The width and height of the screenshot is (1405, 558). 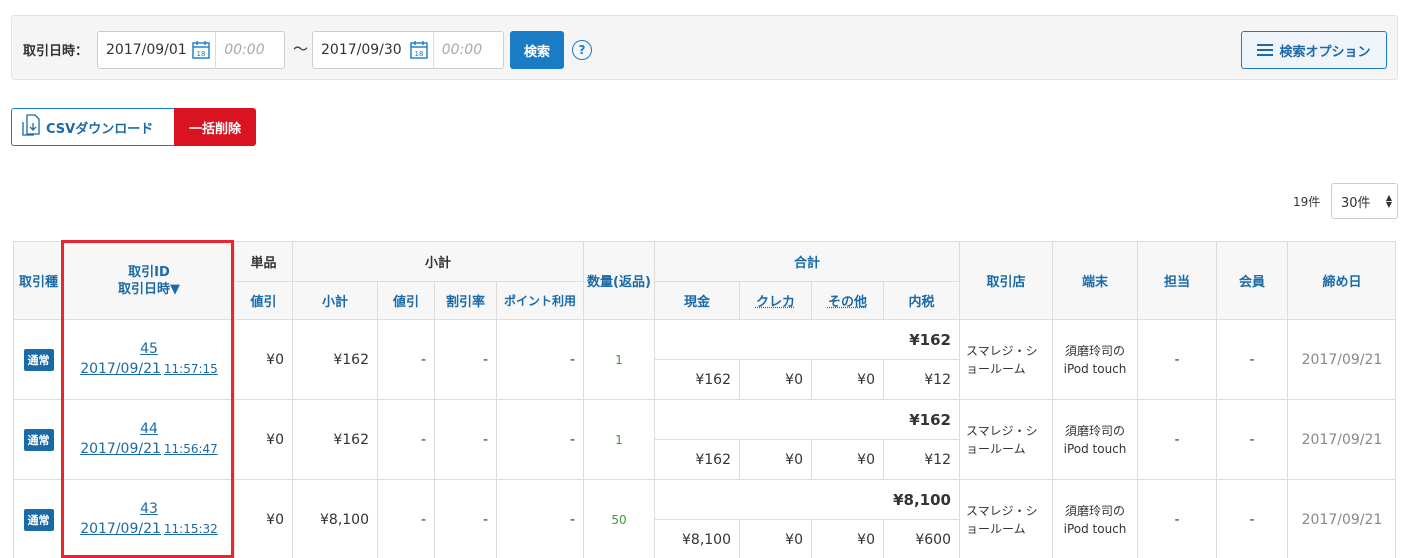 I want to click on transaction-time: 11:57:15, so click(x=191, y=369).